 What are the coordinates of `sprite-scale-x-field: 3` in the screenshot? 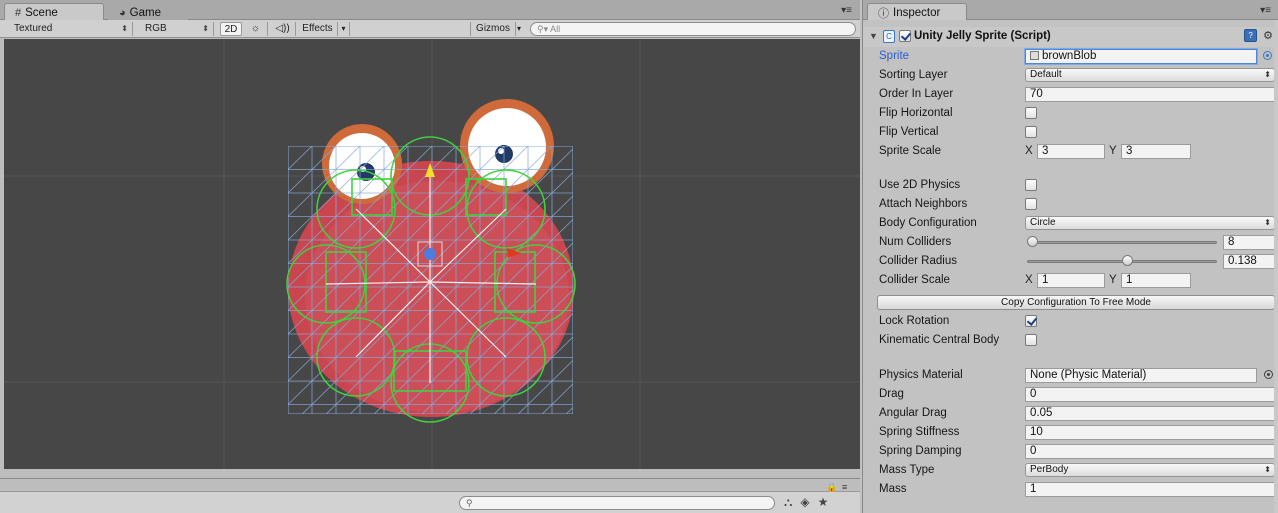 It's located at (1071, 151).